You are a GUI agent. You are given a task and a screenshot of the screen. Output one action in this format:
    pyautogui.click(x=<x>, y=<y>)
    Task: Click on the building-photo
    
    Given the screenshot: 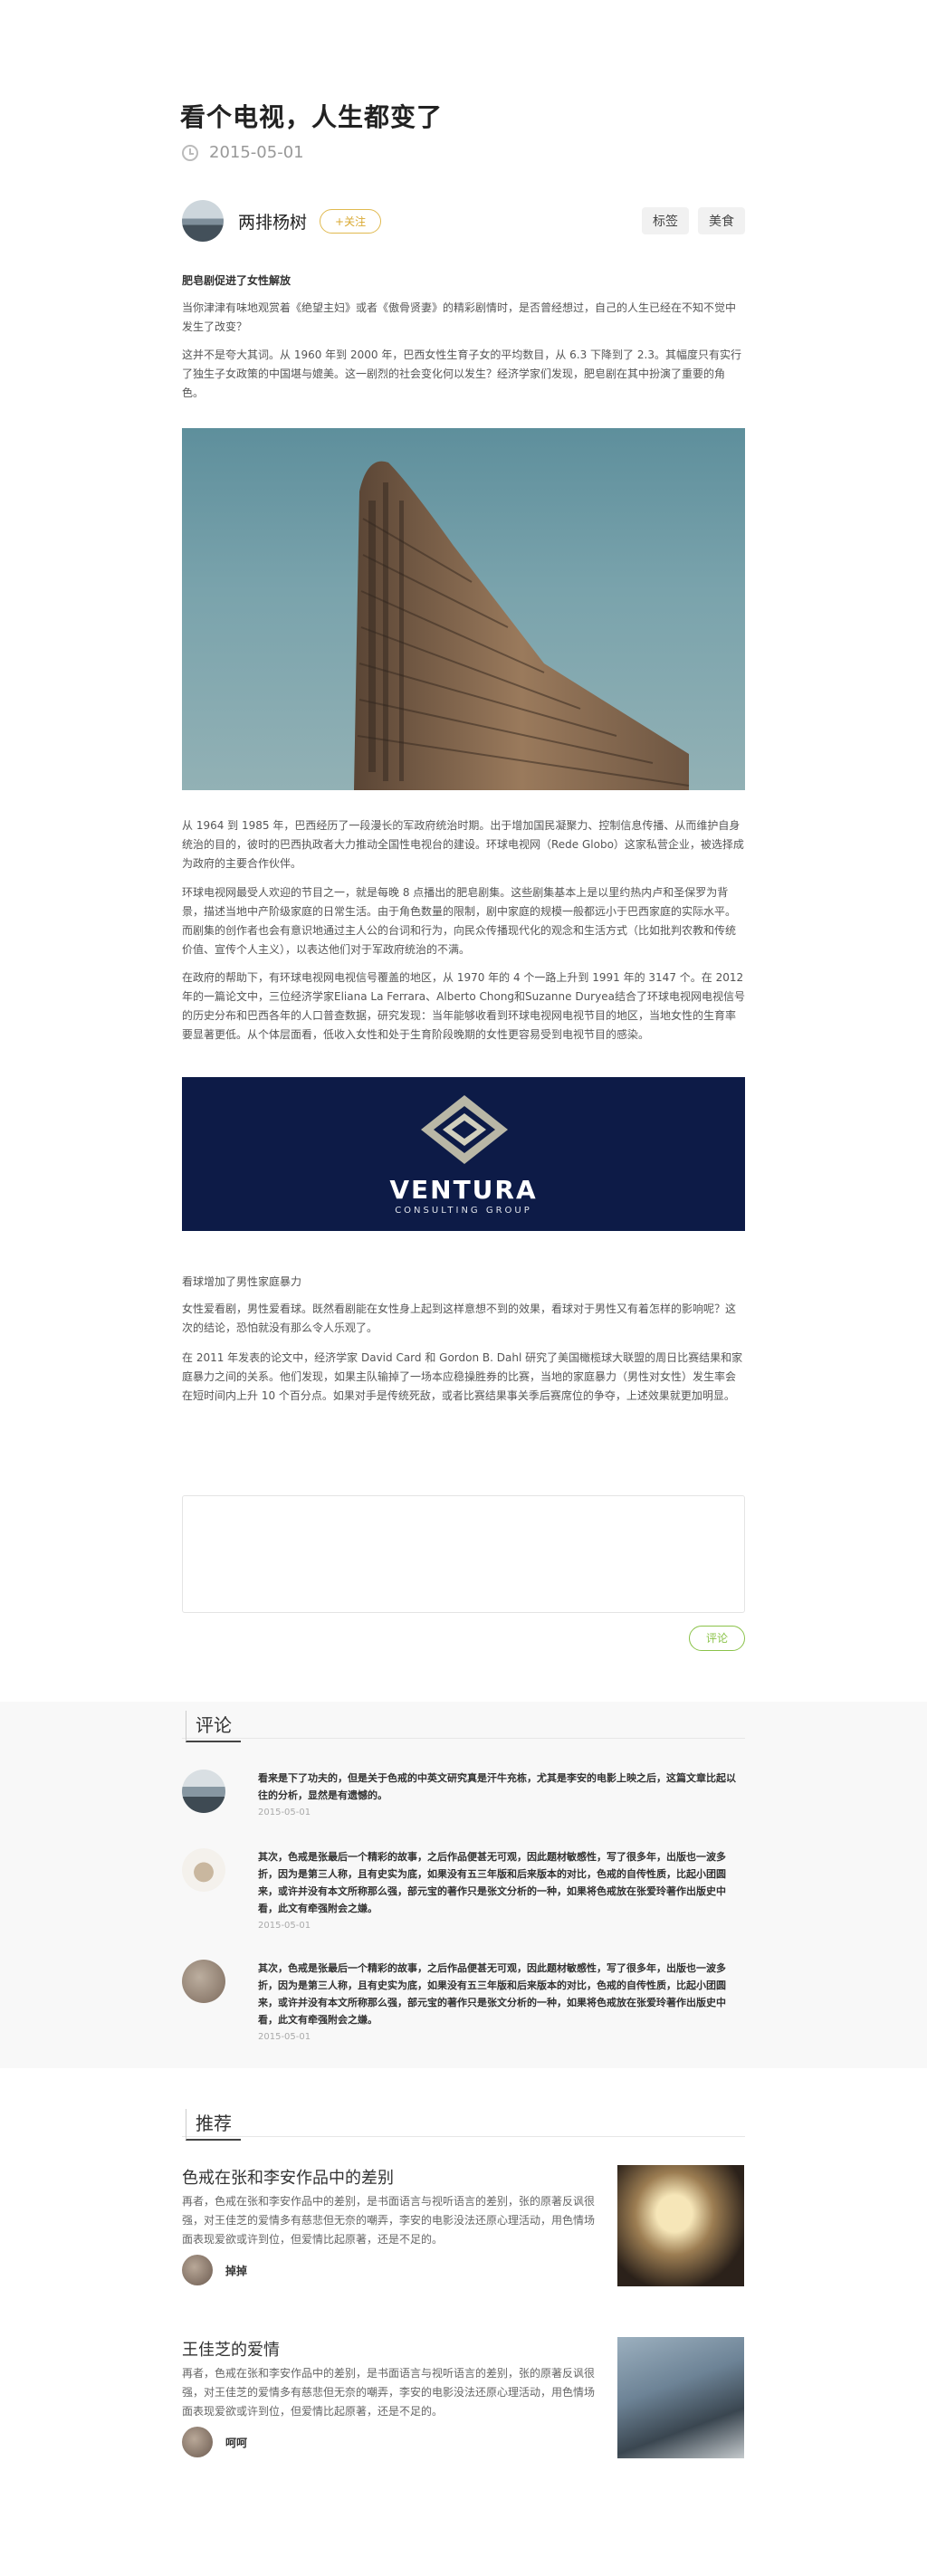 What is the action you would take?
    pyautogui.click(x=463, y=609)
    